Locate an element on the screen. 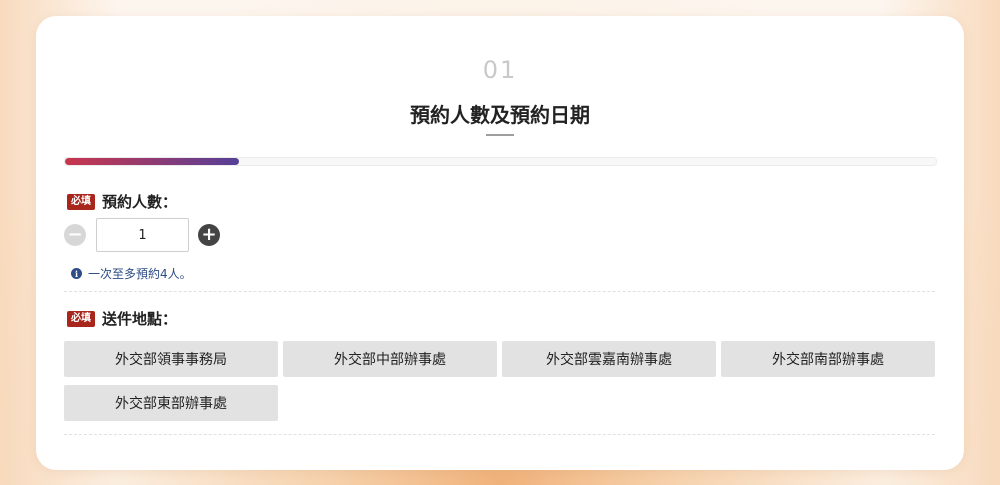 The height and width of the screenshot is (485, 1000). office-option-button: 外交部東部辦事處 is located at coordinates (171, 403).